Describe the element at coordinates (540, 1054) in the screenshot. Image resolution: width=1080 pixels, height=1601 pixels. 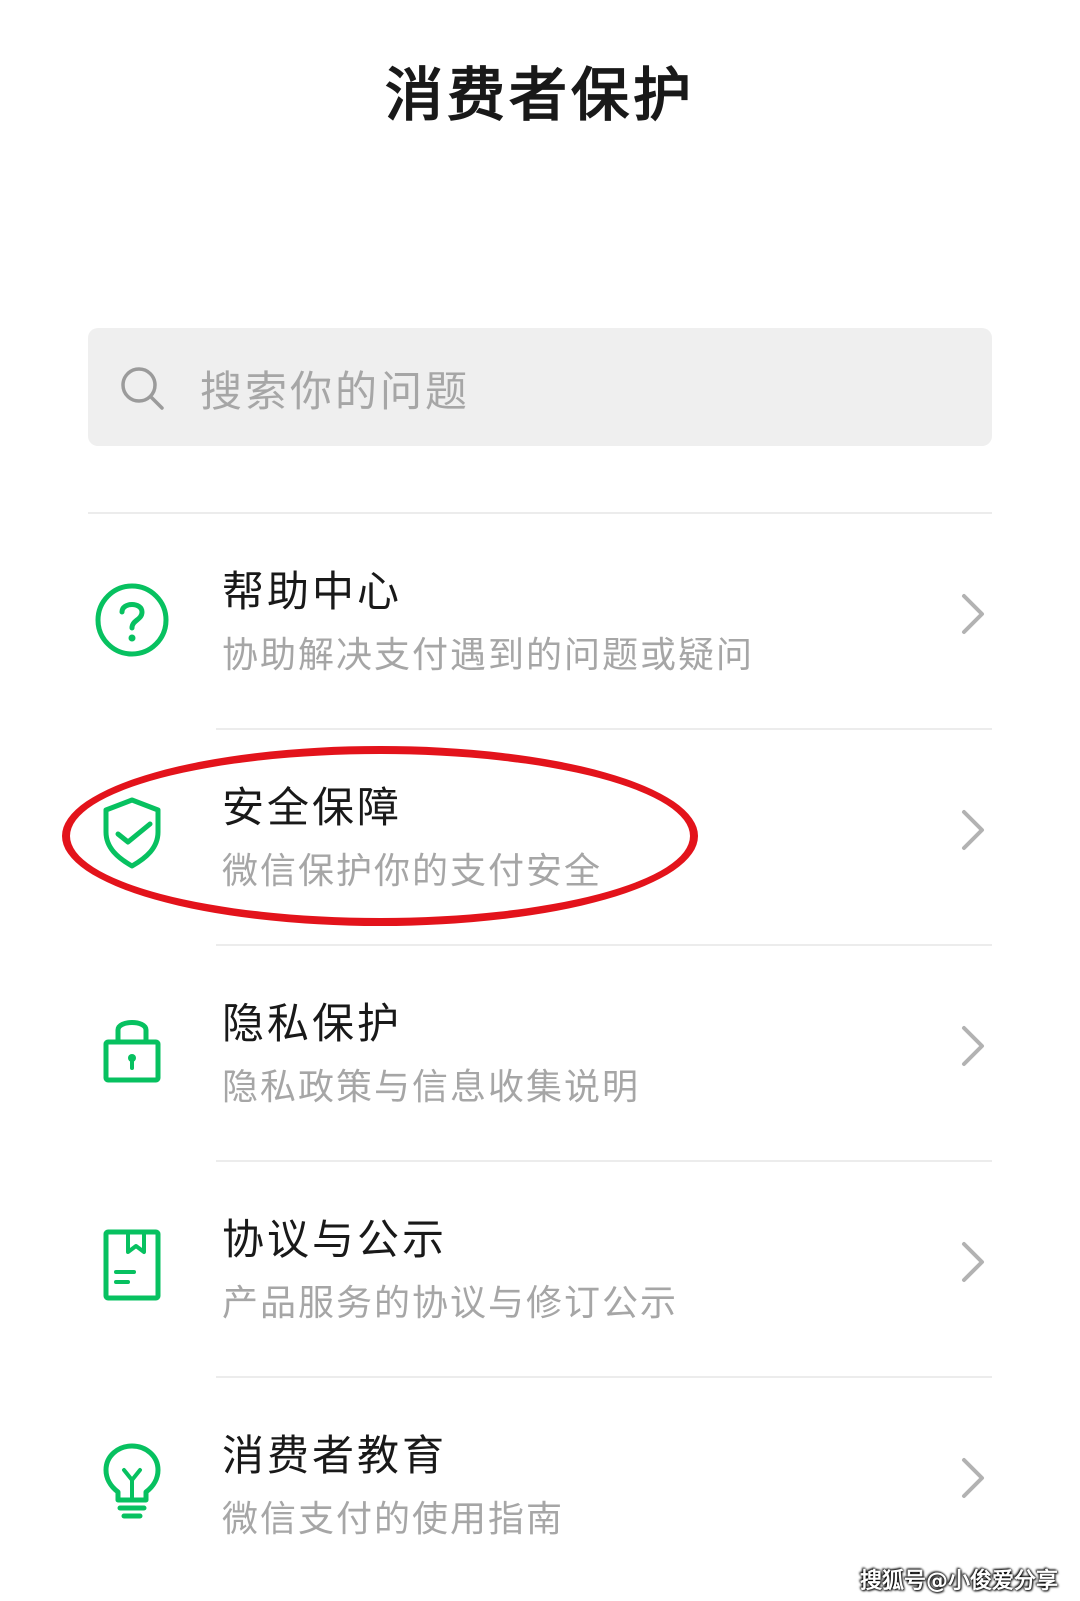
I see `menu-item-privacy: 隐私保护 隐私政策与信息收集说明` at that location.